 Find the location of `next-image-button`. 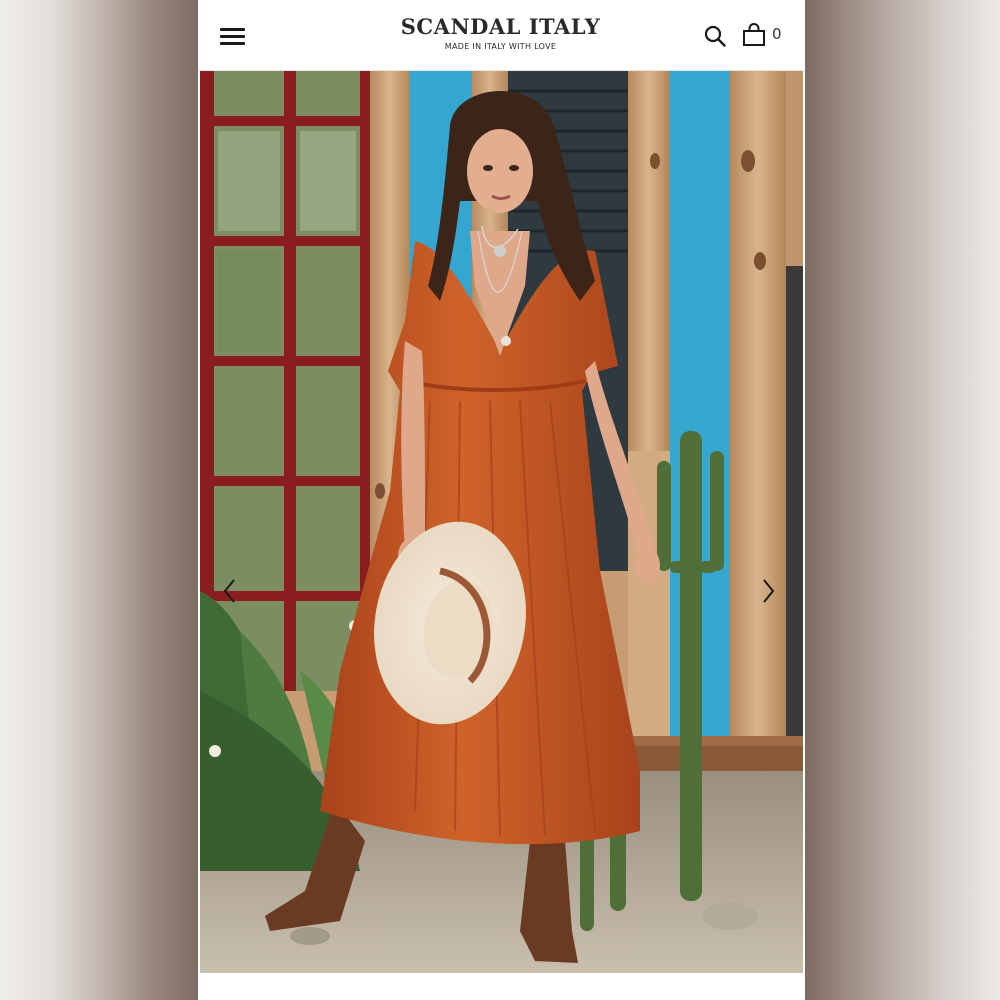

next-image-button is located at coordinates (768, 591).